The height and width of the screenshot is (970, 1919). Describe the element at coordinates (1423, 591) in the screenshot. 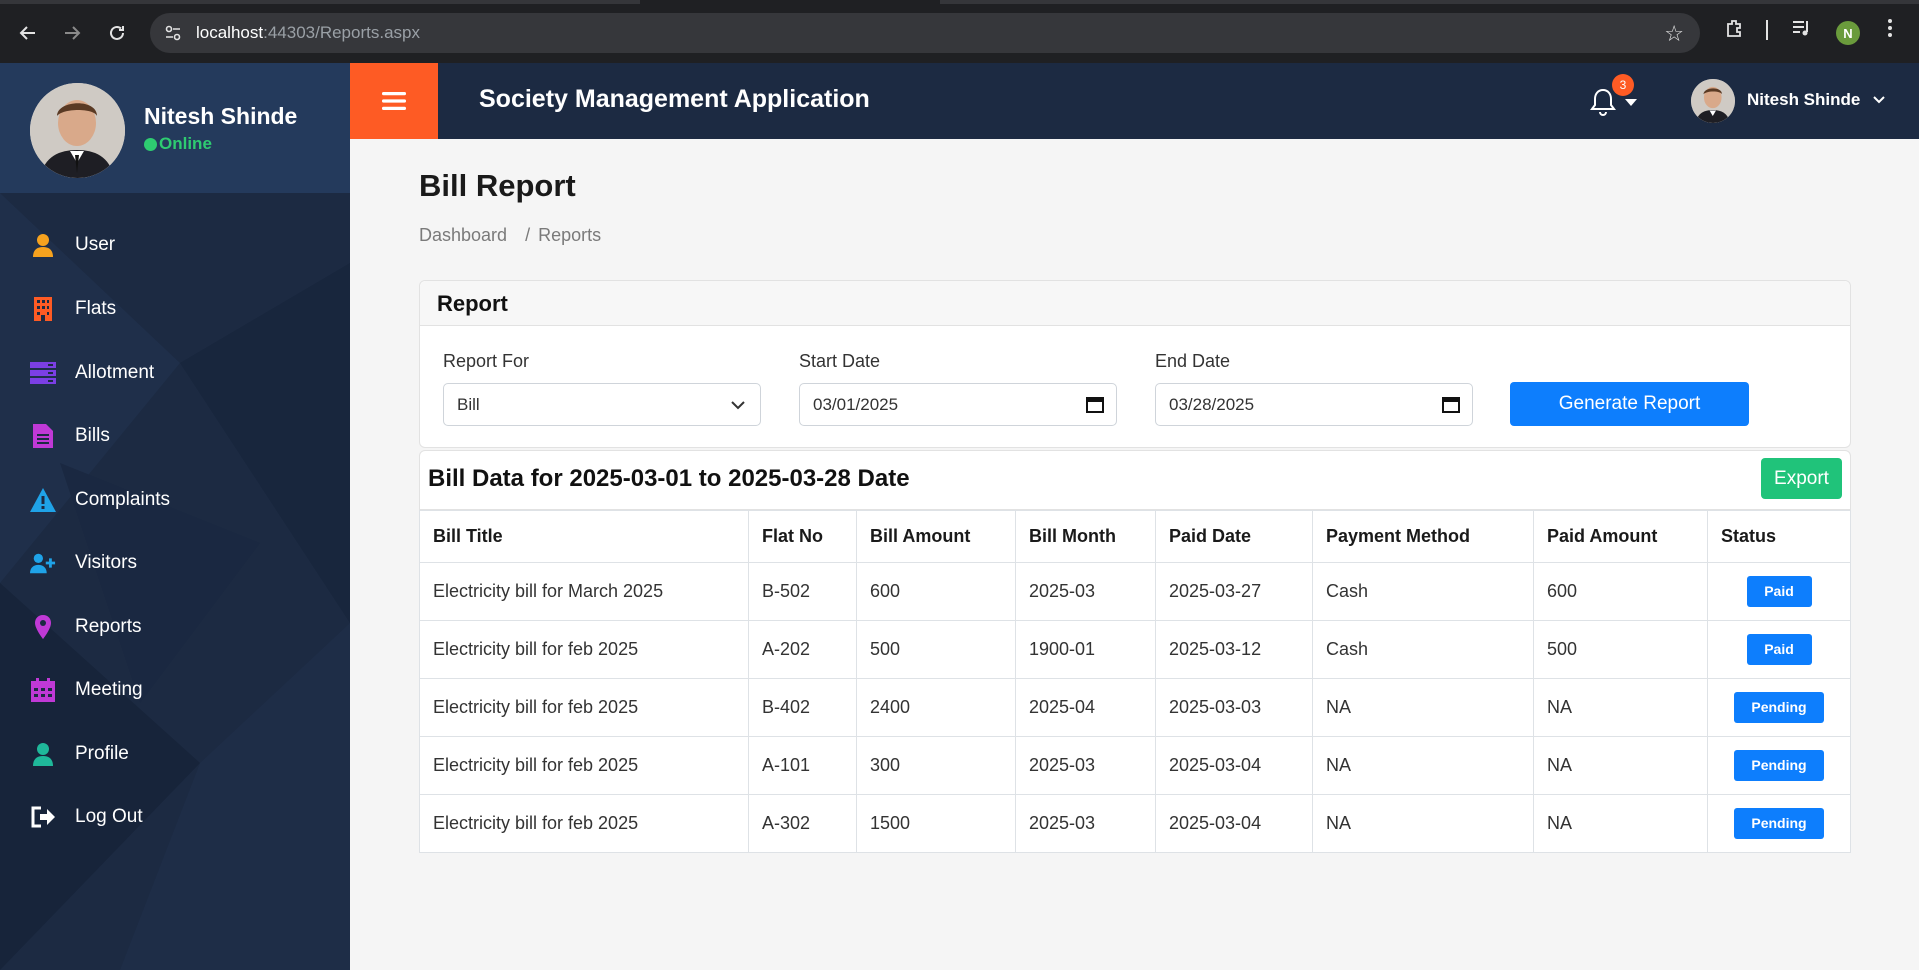

I see `payment-method-cell: Cash` at that location.